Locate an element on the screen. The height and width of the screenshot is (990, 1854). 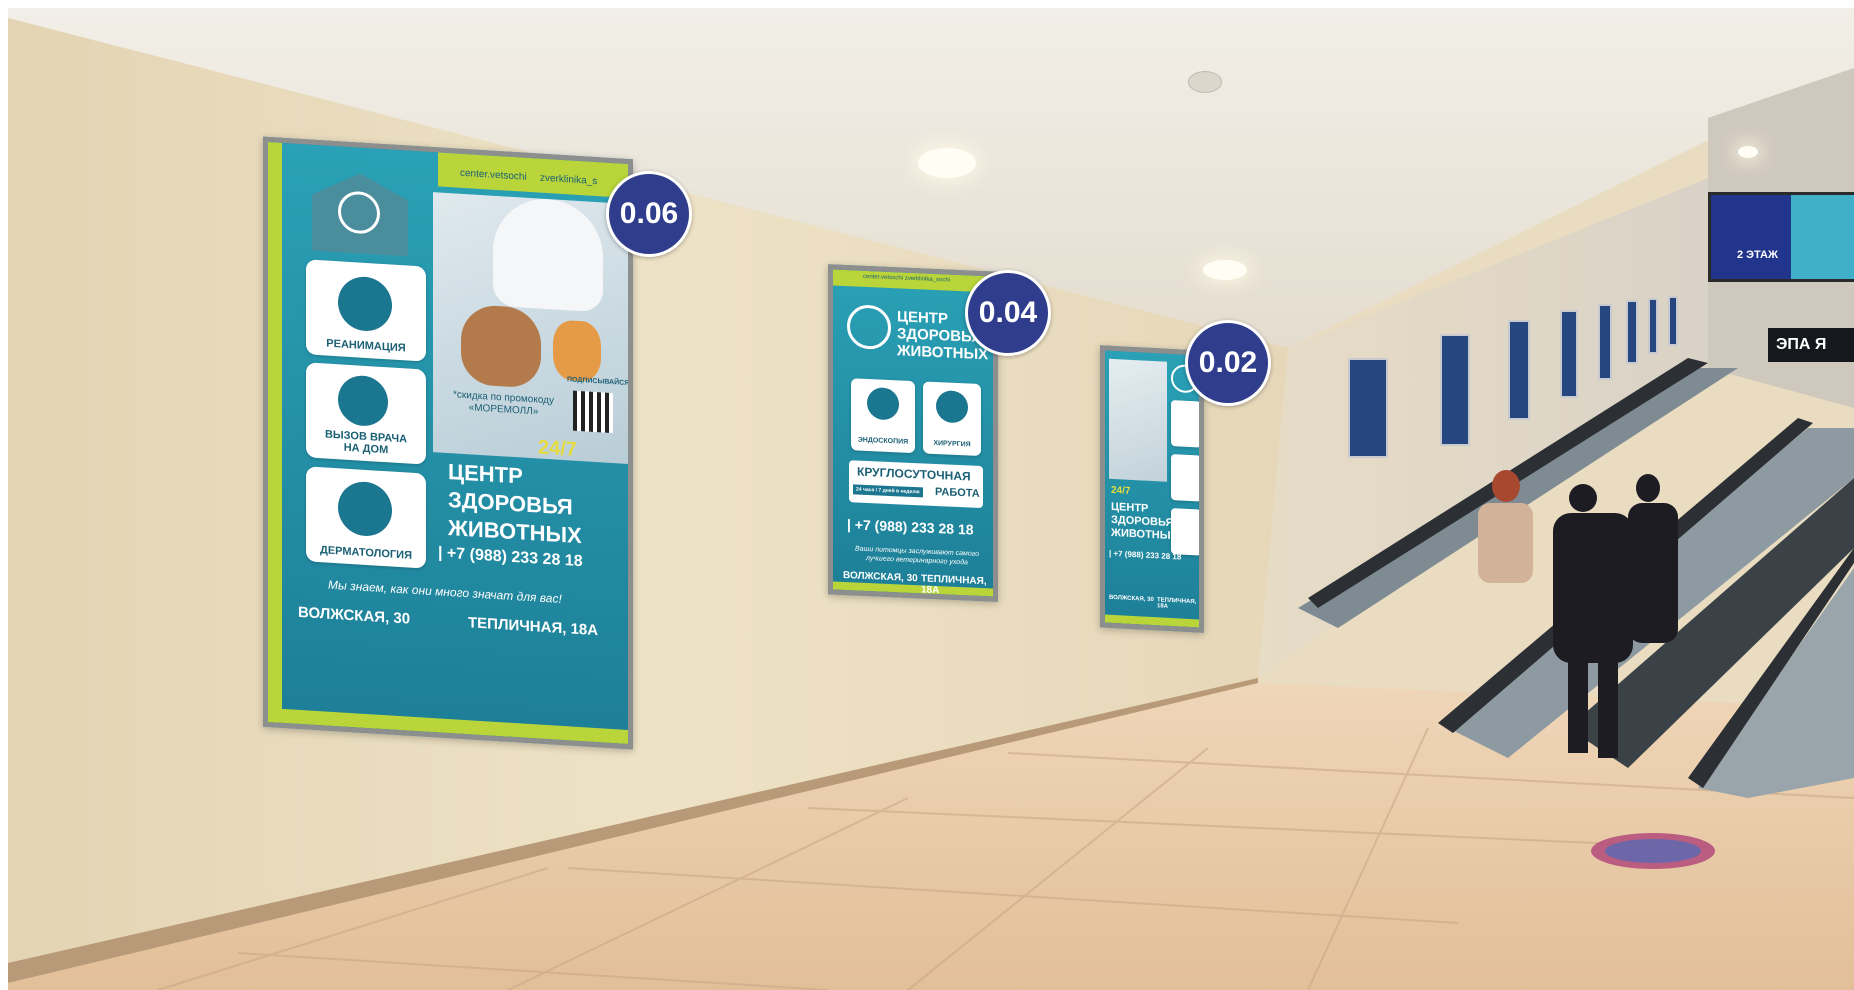
service-tile-reanimation: РЕАНИМАЦИЯ is located at coordinates (366, 310).